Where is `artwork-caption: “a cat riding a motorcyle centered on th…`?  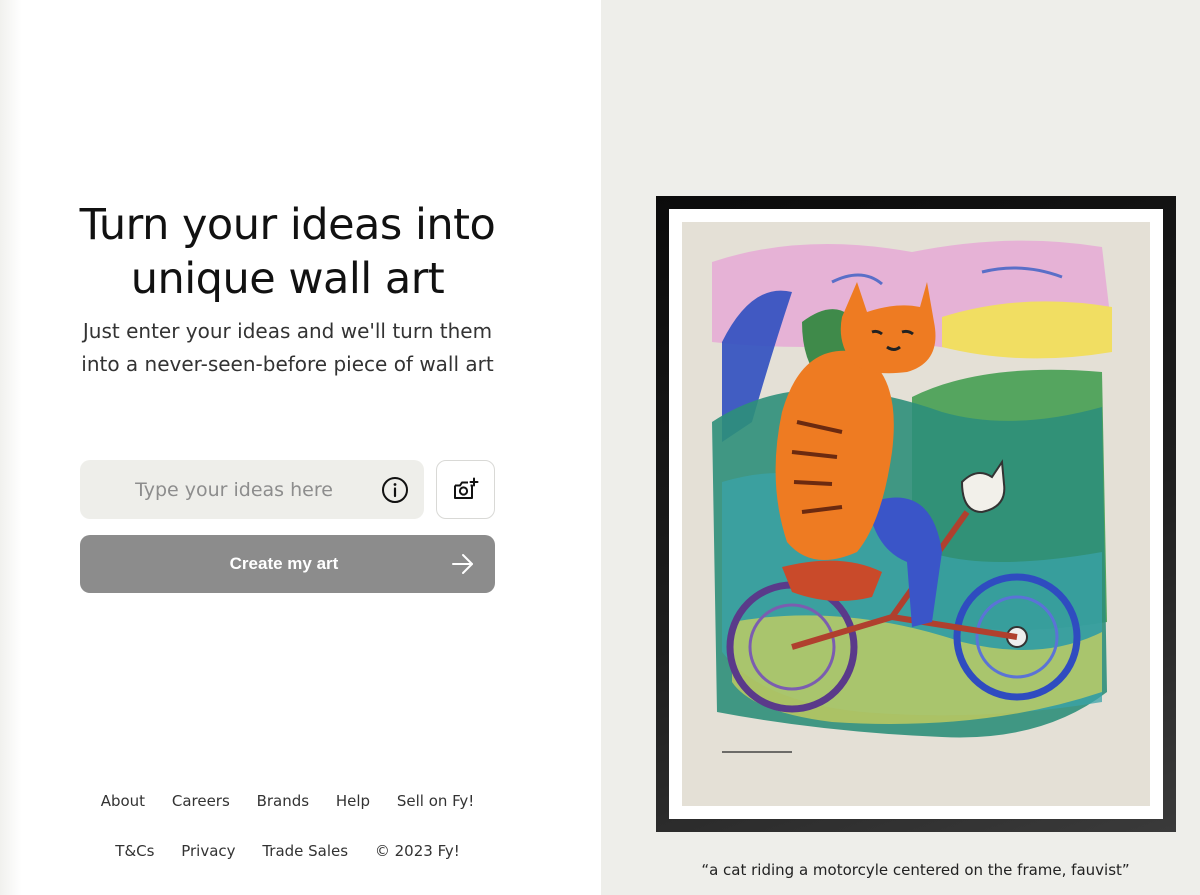
artwork-caption: “a cat riding a motorcyle centered on th… is located at coordinates (915, 870).